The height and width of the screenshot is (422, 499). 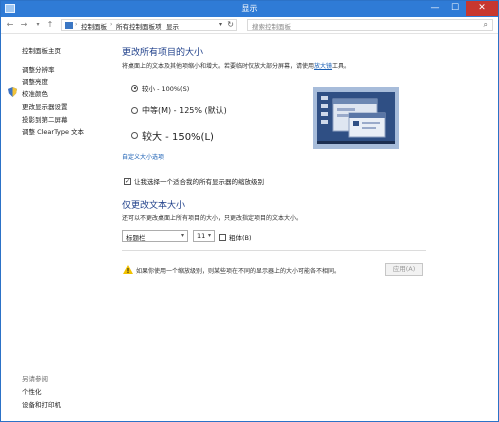 I want to click on warning-icon, so click(x=128, y=269).